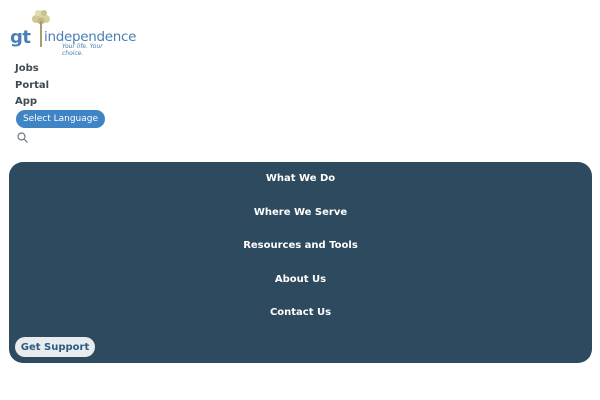 Image resolution: width=600 pixels, height=400 pixels. I want to click on utility-links: Jobs Portal App, so click(32, 87).